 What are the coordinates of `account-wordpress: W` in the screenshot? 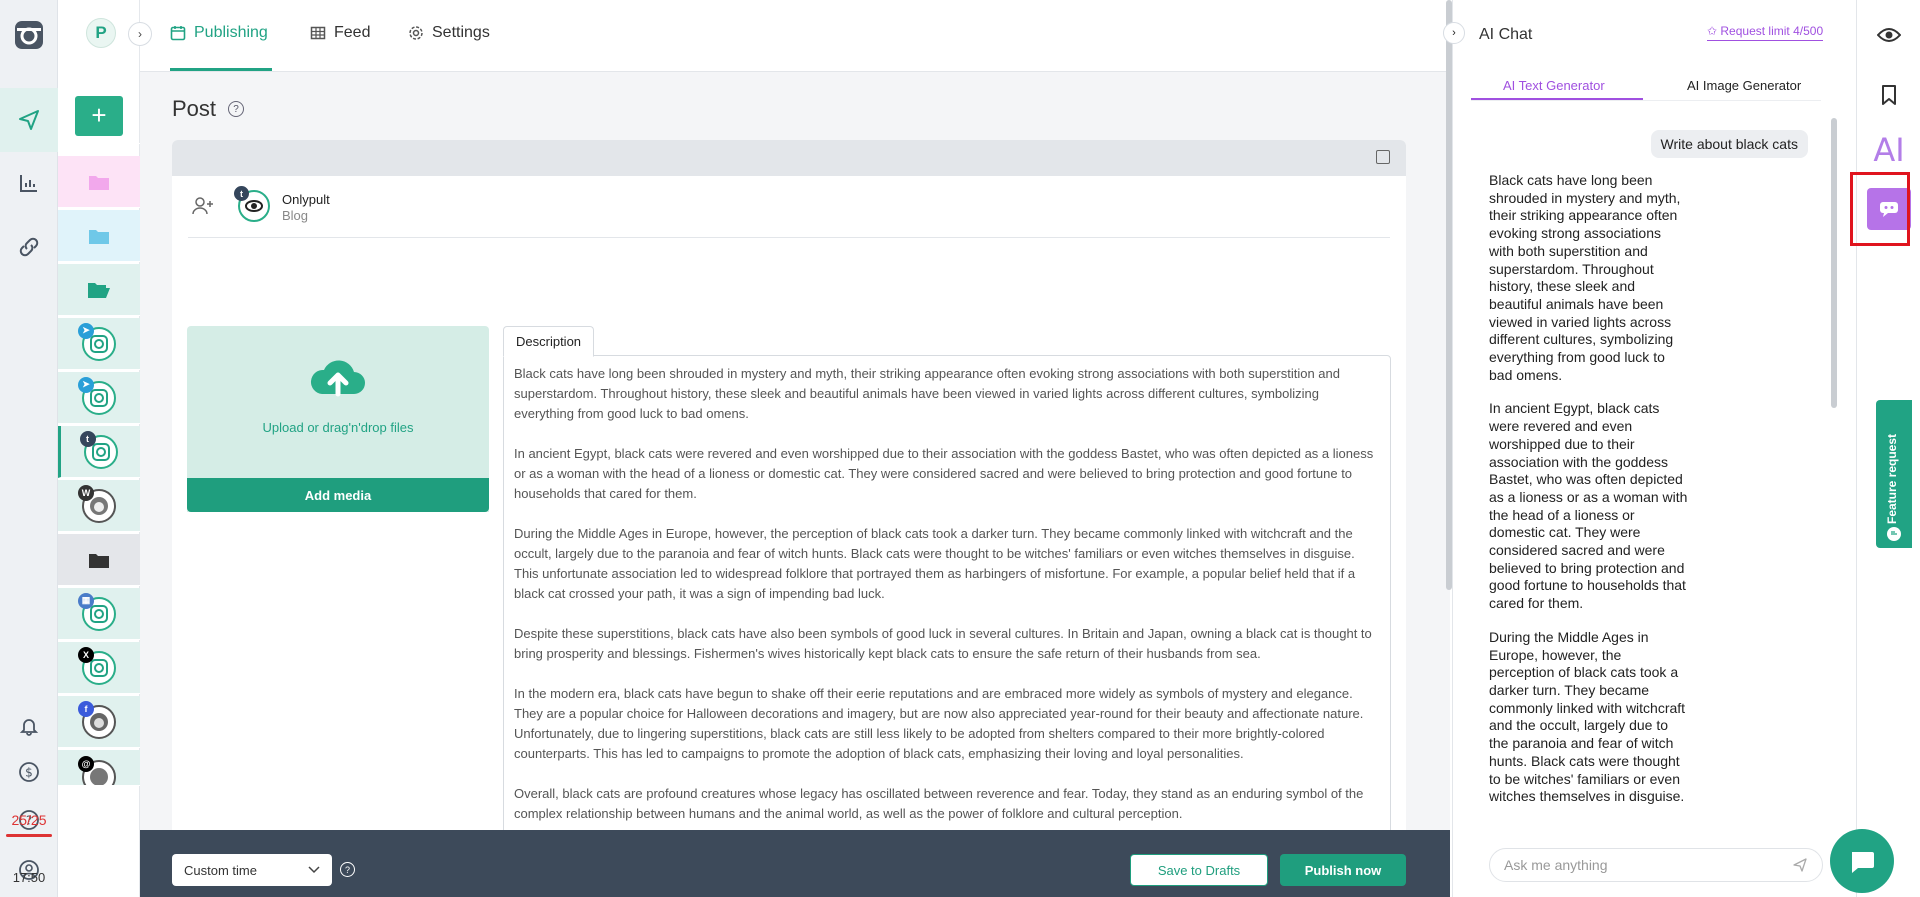 It's located at (99, 506).